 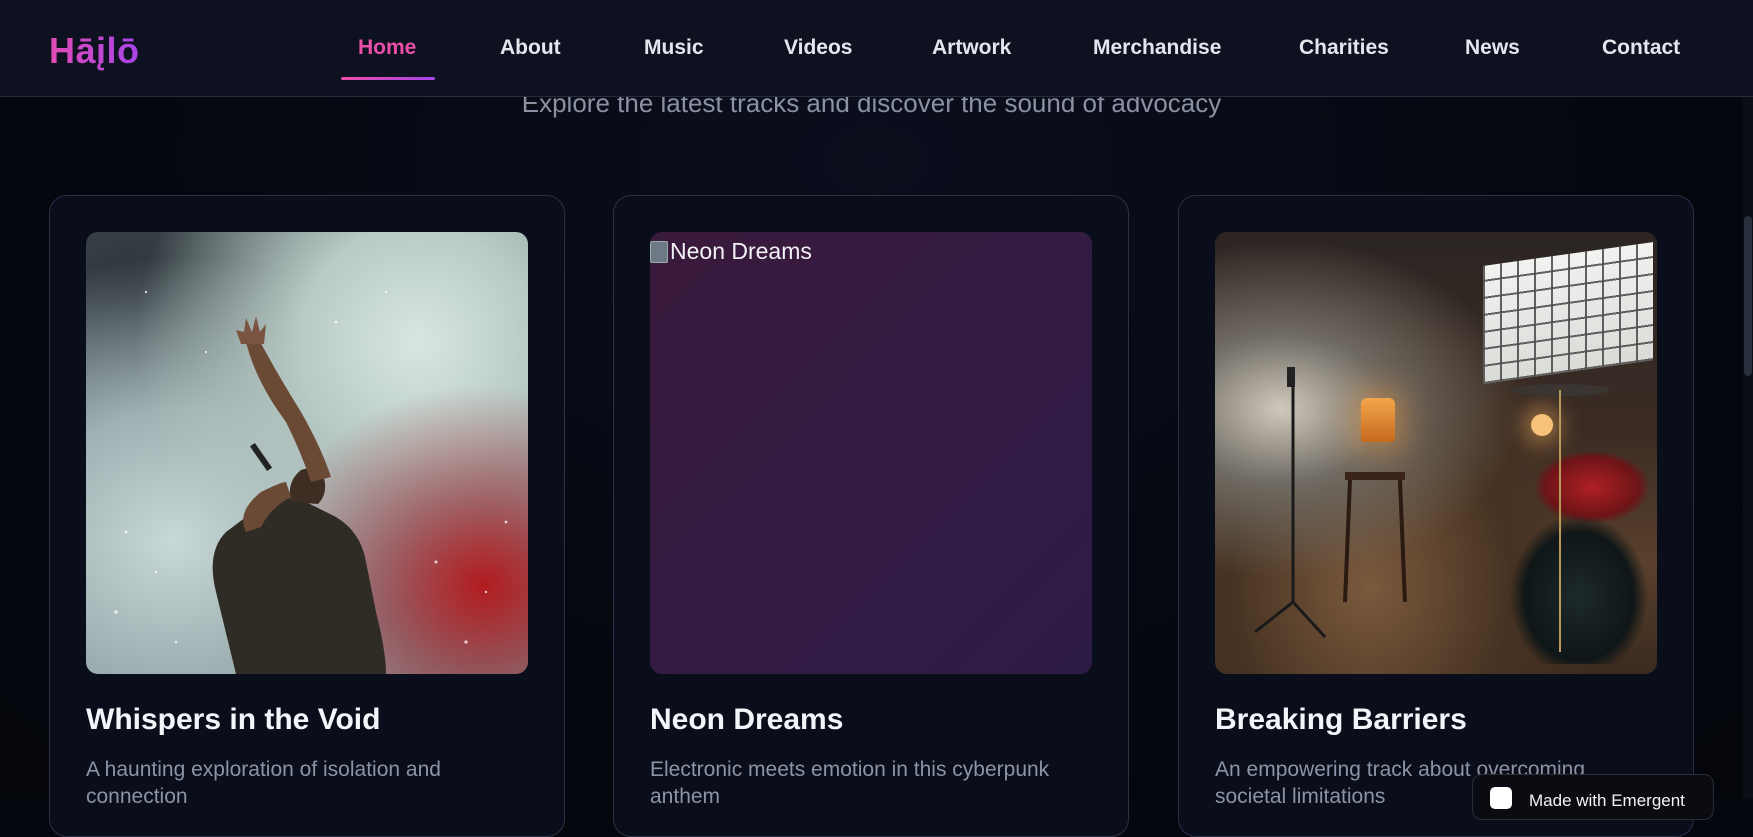 What do you see at coordinates (1641, 48) in the screenshot?
I see `nav-contact: Contact` at bounding box center [1641, 48].